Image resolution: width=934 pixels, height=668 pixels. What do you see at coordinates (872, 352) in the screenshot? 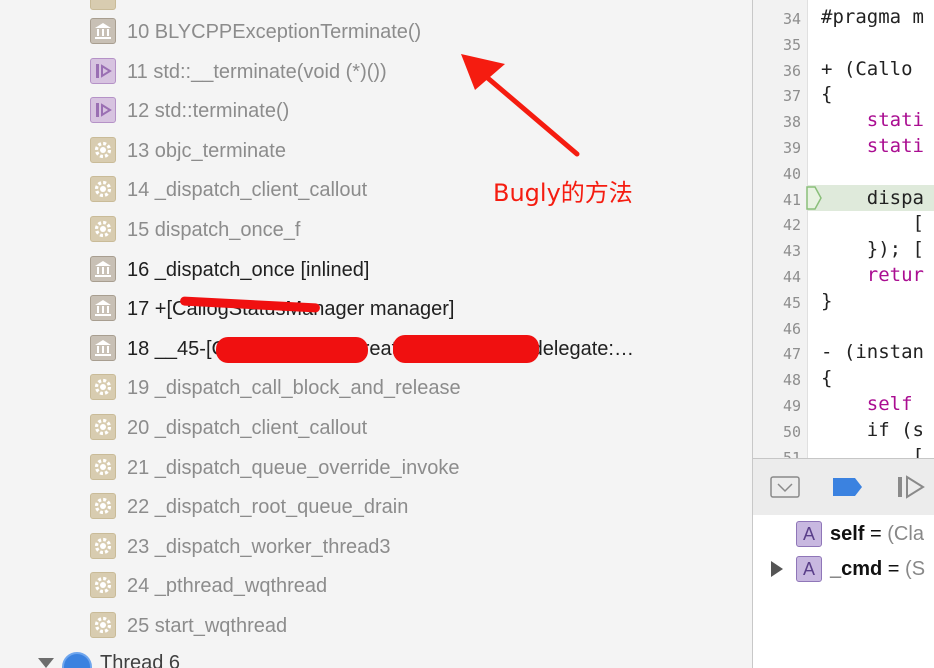
I see `code-line: - (instan` at bounding box center [872, 352].